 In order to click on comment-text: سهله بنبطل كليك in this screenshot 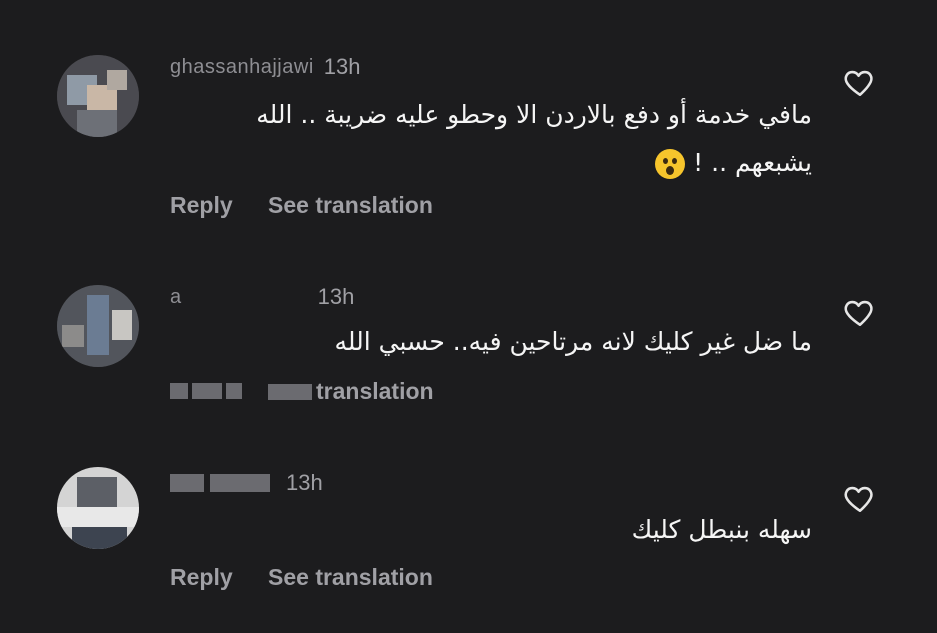, I will do `click(492, 530)`.